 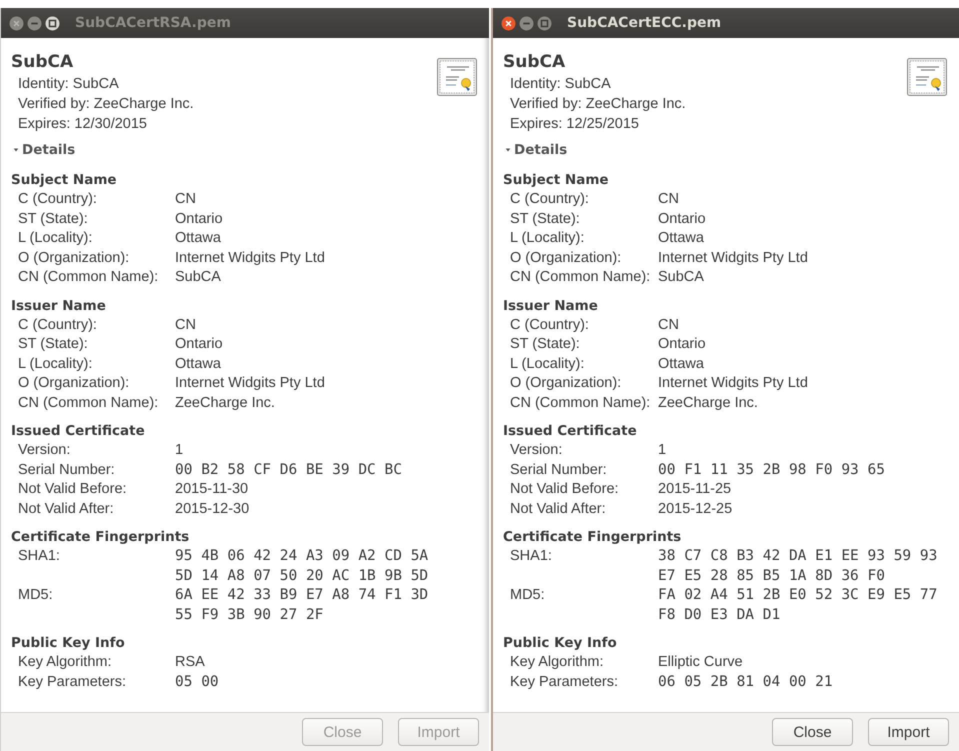 What do you see at coordinates (190, 662) in the screenshot?
I see `field-value: RSA` at bounding box center [190, 662].